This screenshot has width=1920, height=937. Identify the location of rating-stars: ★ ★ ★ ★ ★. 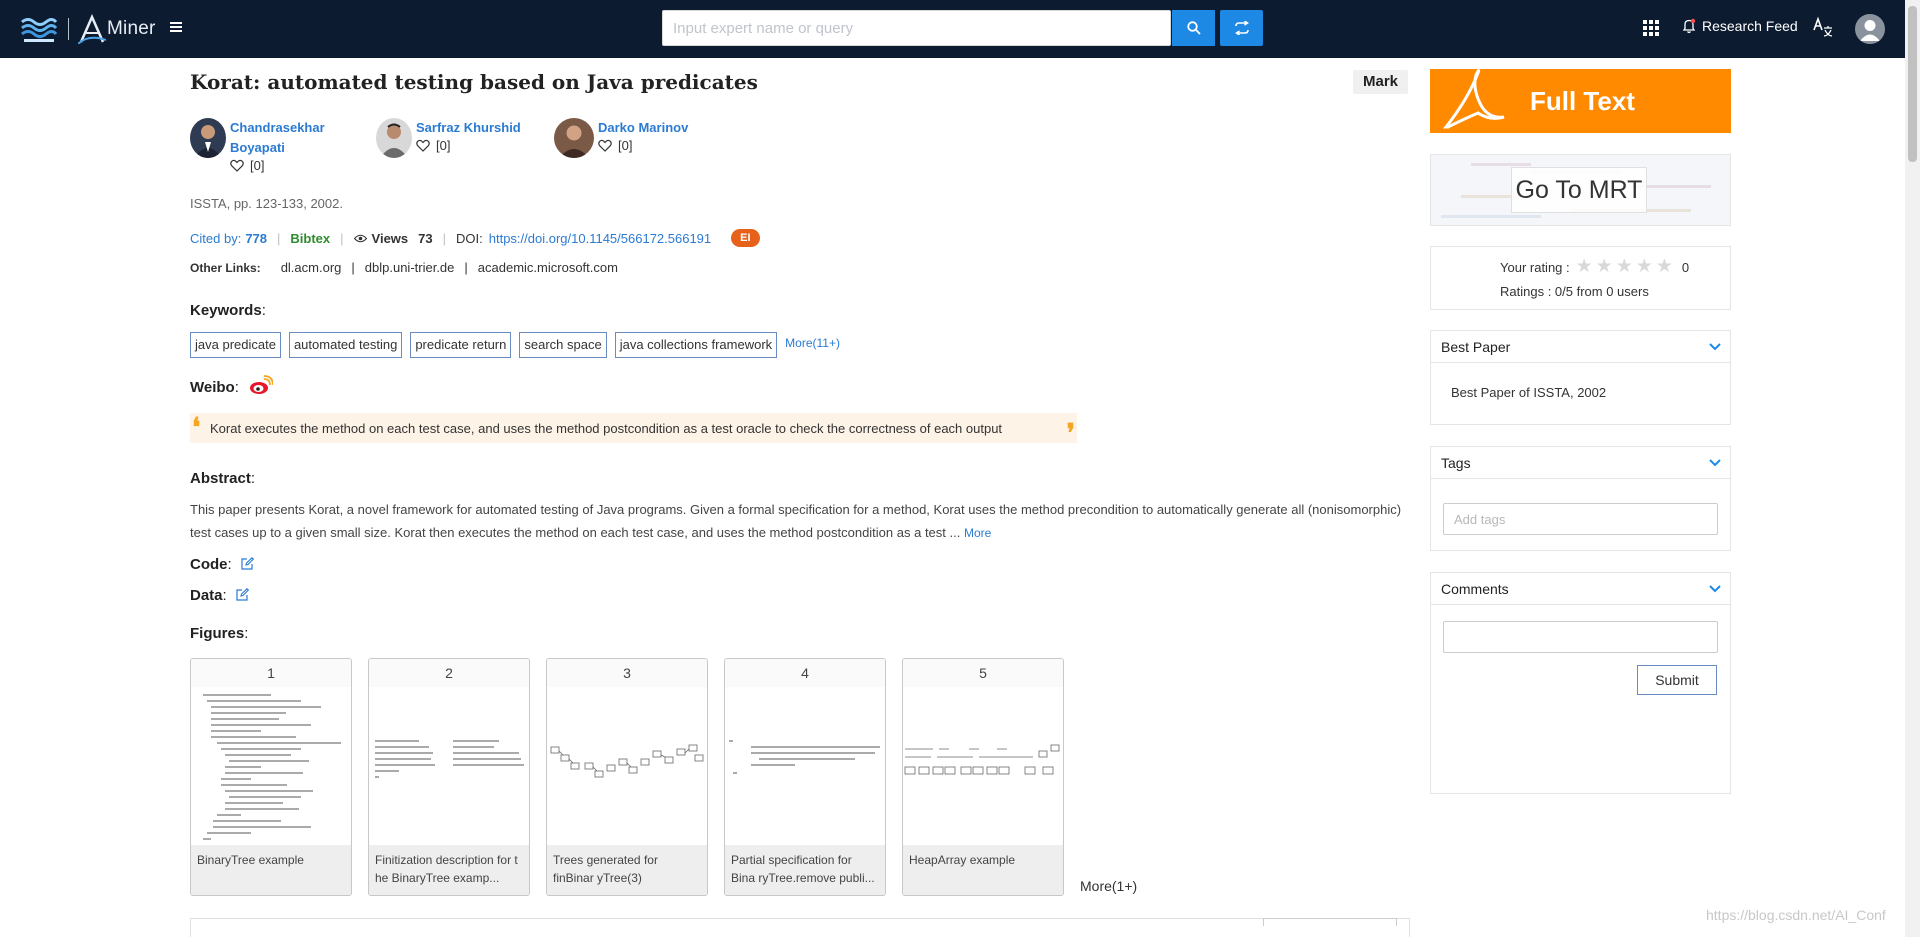
(1626, 266).